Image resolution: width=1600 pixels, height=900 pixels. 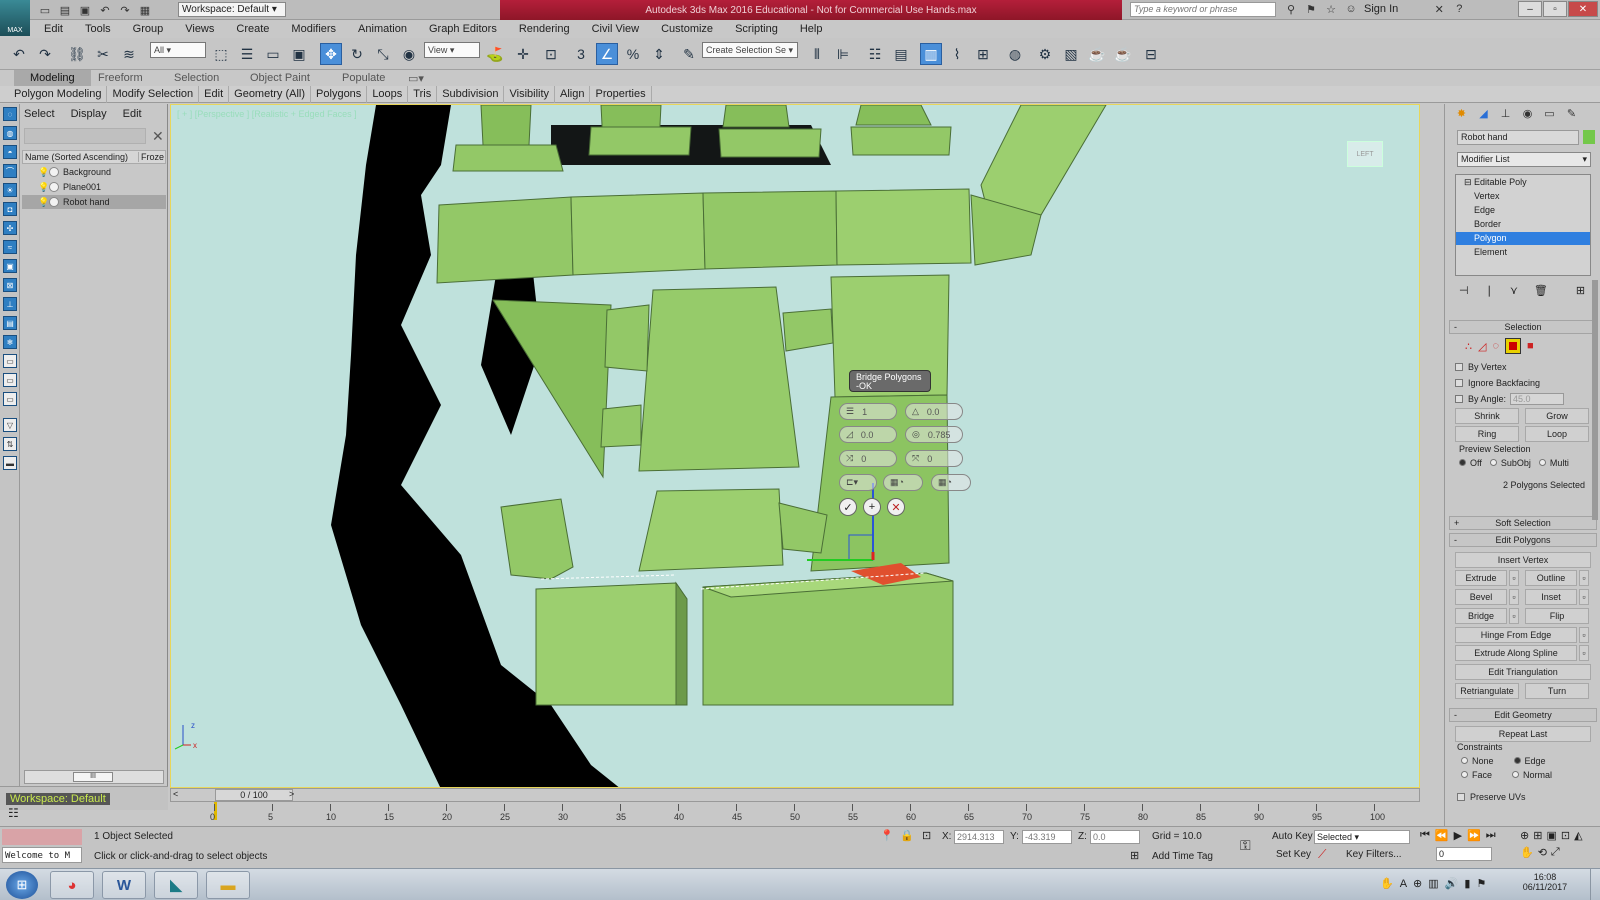 I want to click on display-space-warps-icon: ≈, so click(x=10, y=247).